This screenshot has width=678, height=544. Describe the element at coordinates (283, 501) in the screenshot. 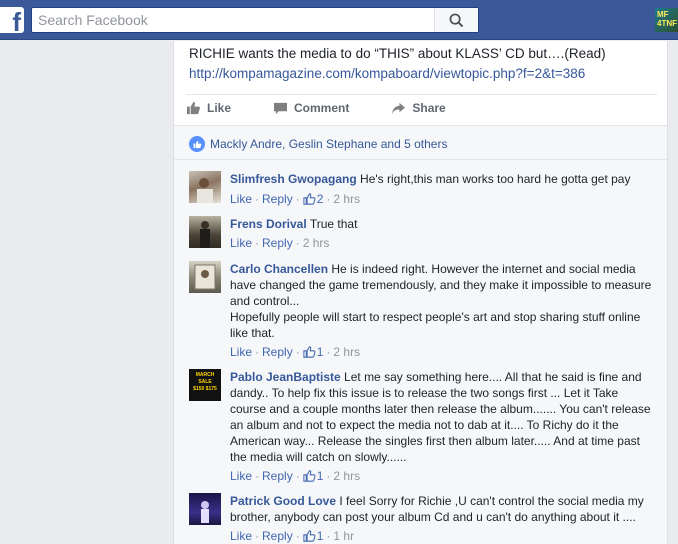

I see `commenter-name: Patrick Good Love` at that location.